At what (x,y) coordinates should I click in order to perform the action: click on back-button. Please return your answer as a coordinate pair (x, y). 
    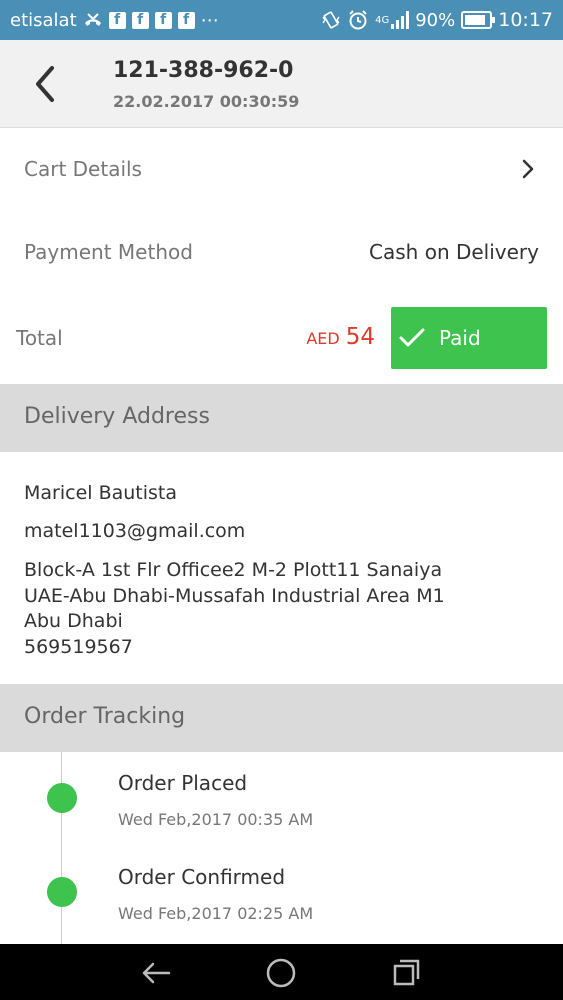
    Looking at the image, I should click on (48, 84).